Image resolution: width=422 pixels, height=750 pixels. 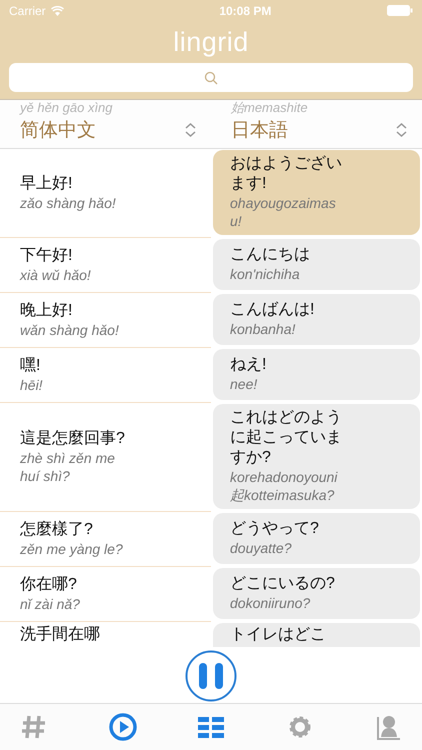 I want to click on translation-romanization: ohayougozaimasu!, so click(x=283, y=212).